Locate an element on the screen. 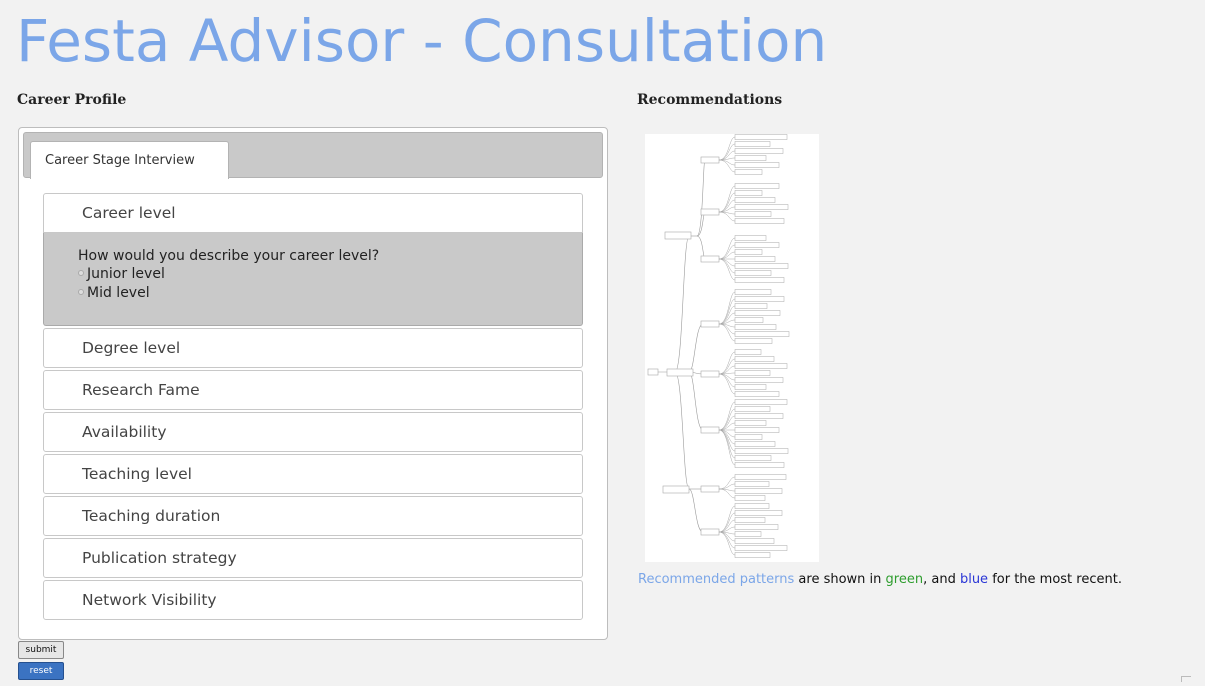  resize-grip-icon is located at coordinates (1186, 679).